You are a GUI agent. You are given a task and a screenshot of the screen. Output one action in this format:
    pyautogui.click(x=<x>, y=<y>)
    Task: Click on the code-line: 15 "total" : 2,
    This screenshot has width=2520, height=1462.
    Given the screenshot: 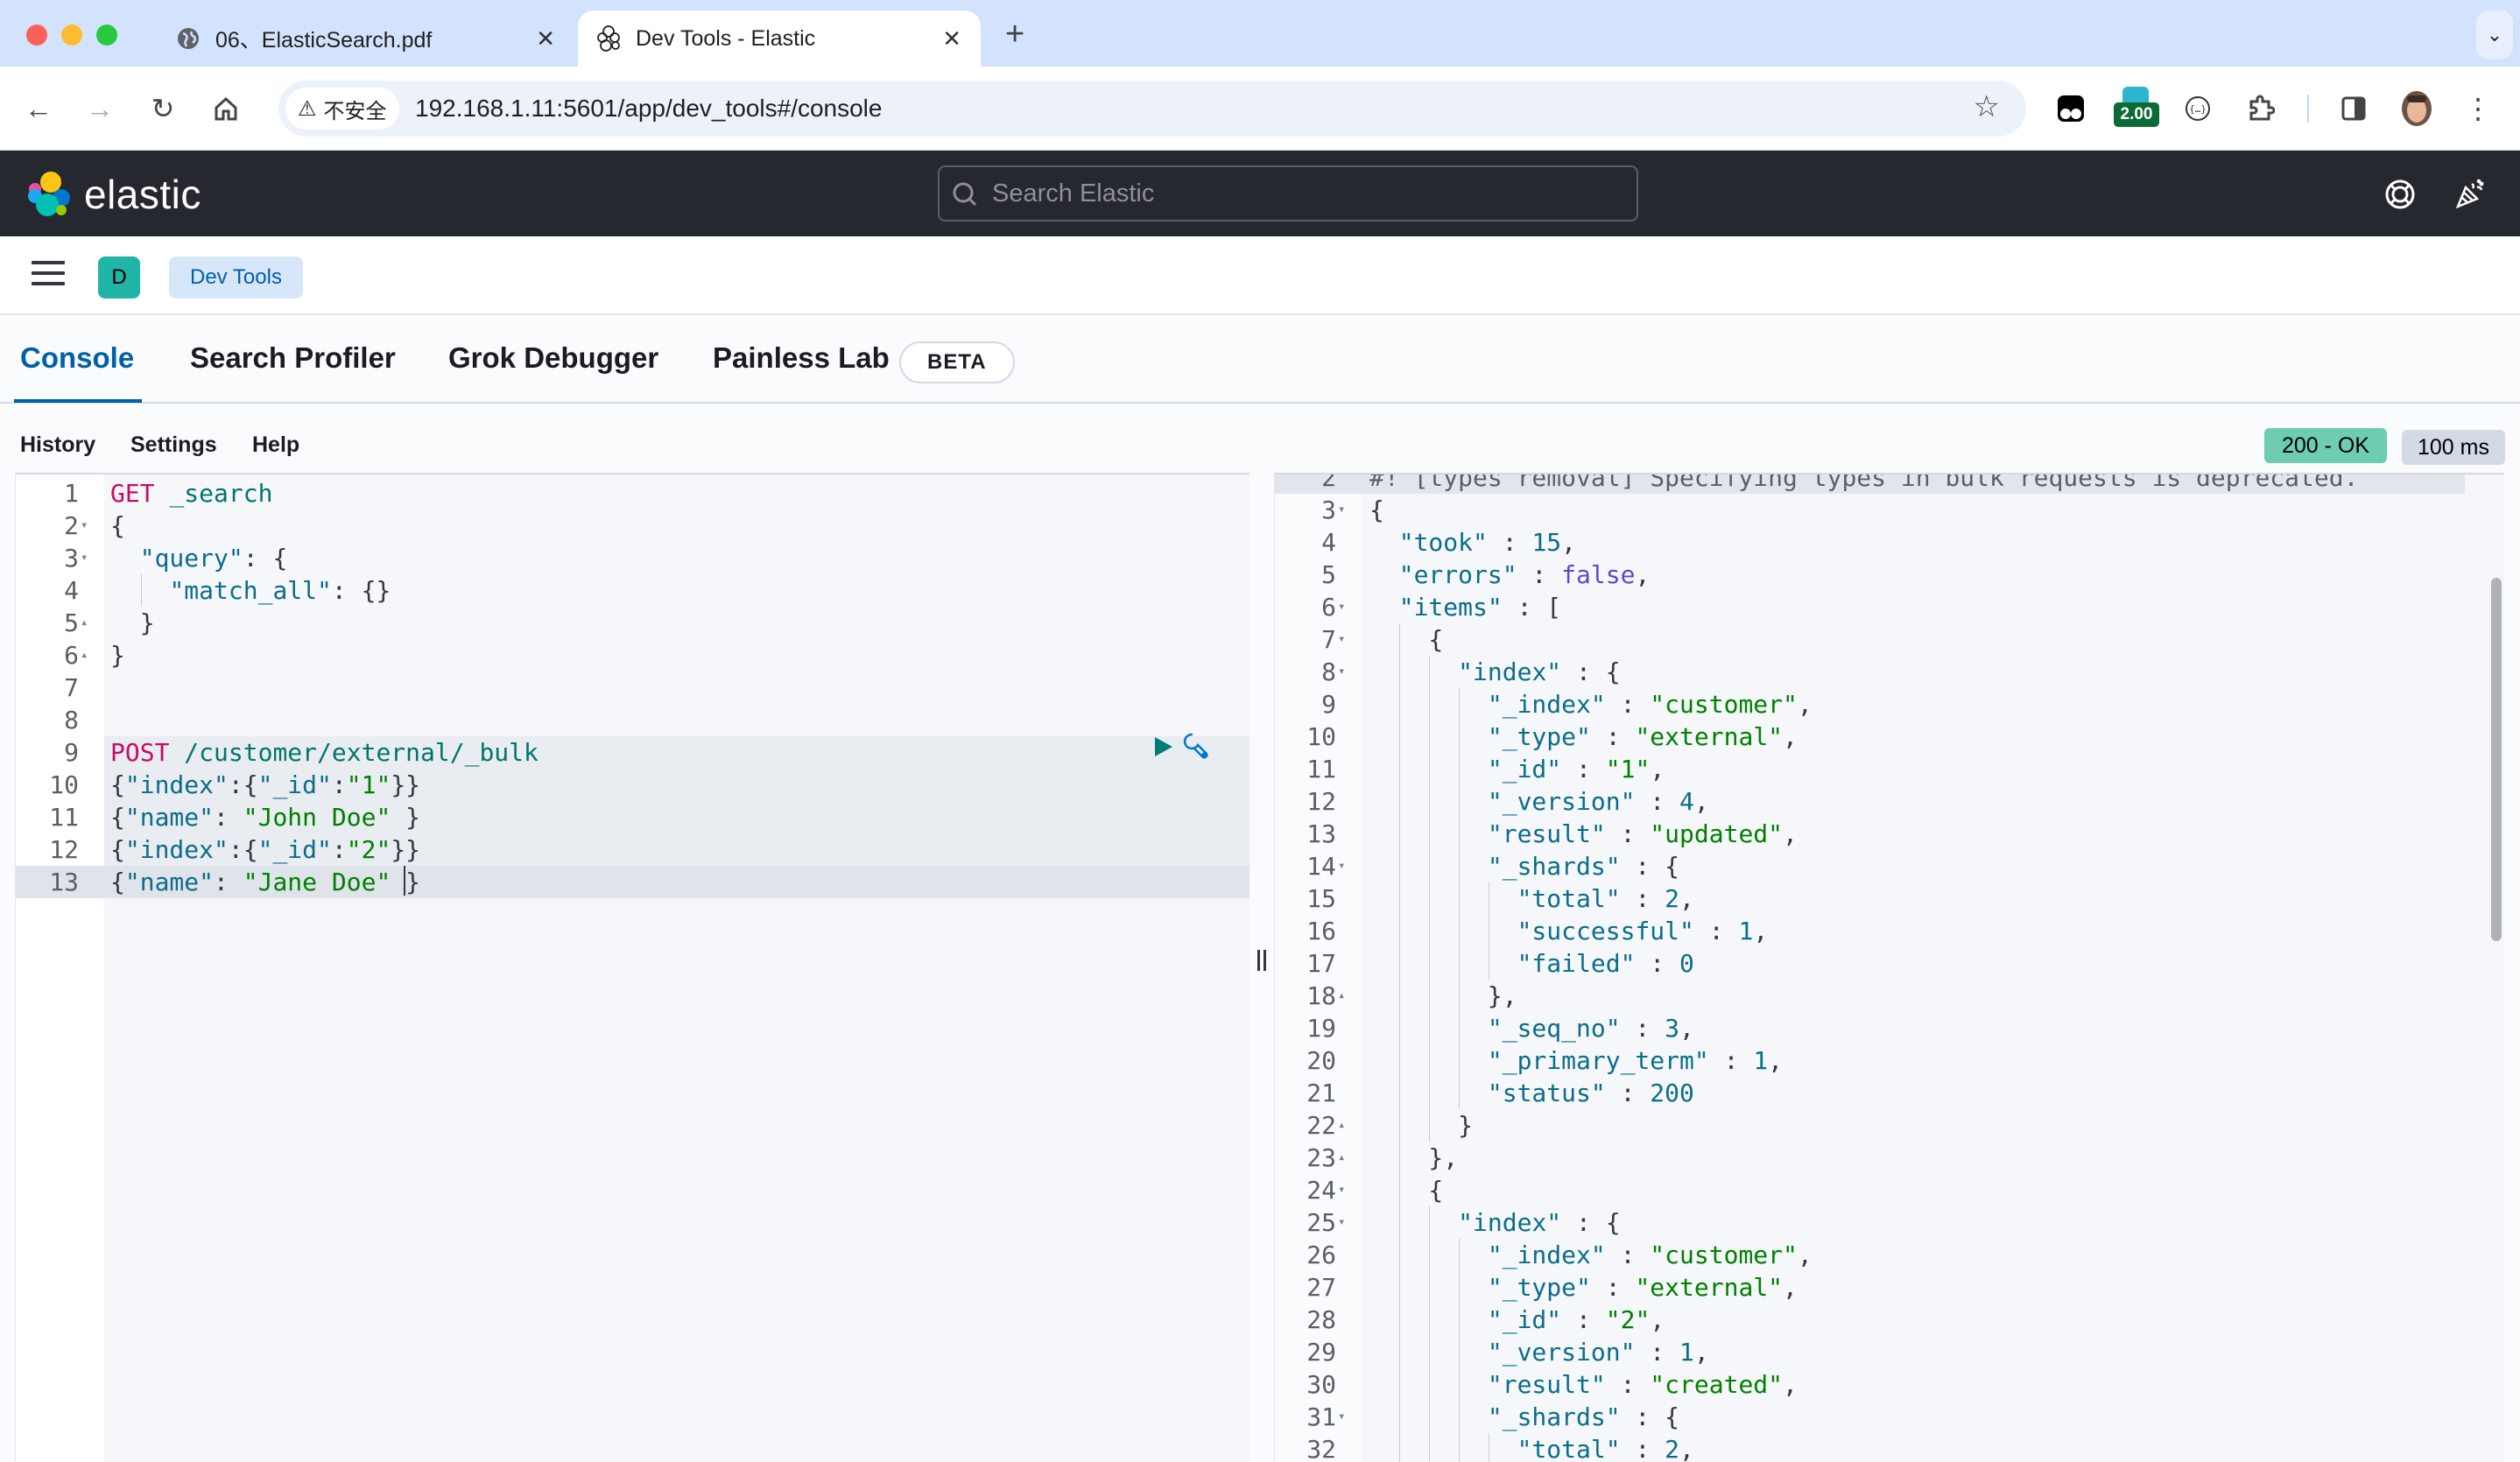 What is the action you would take?
    pyautogui.click(x=1889, y=898)
    